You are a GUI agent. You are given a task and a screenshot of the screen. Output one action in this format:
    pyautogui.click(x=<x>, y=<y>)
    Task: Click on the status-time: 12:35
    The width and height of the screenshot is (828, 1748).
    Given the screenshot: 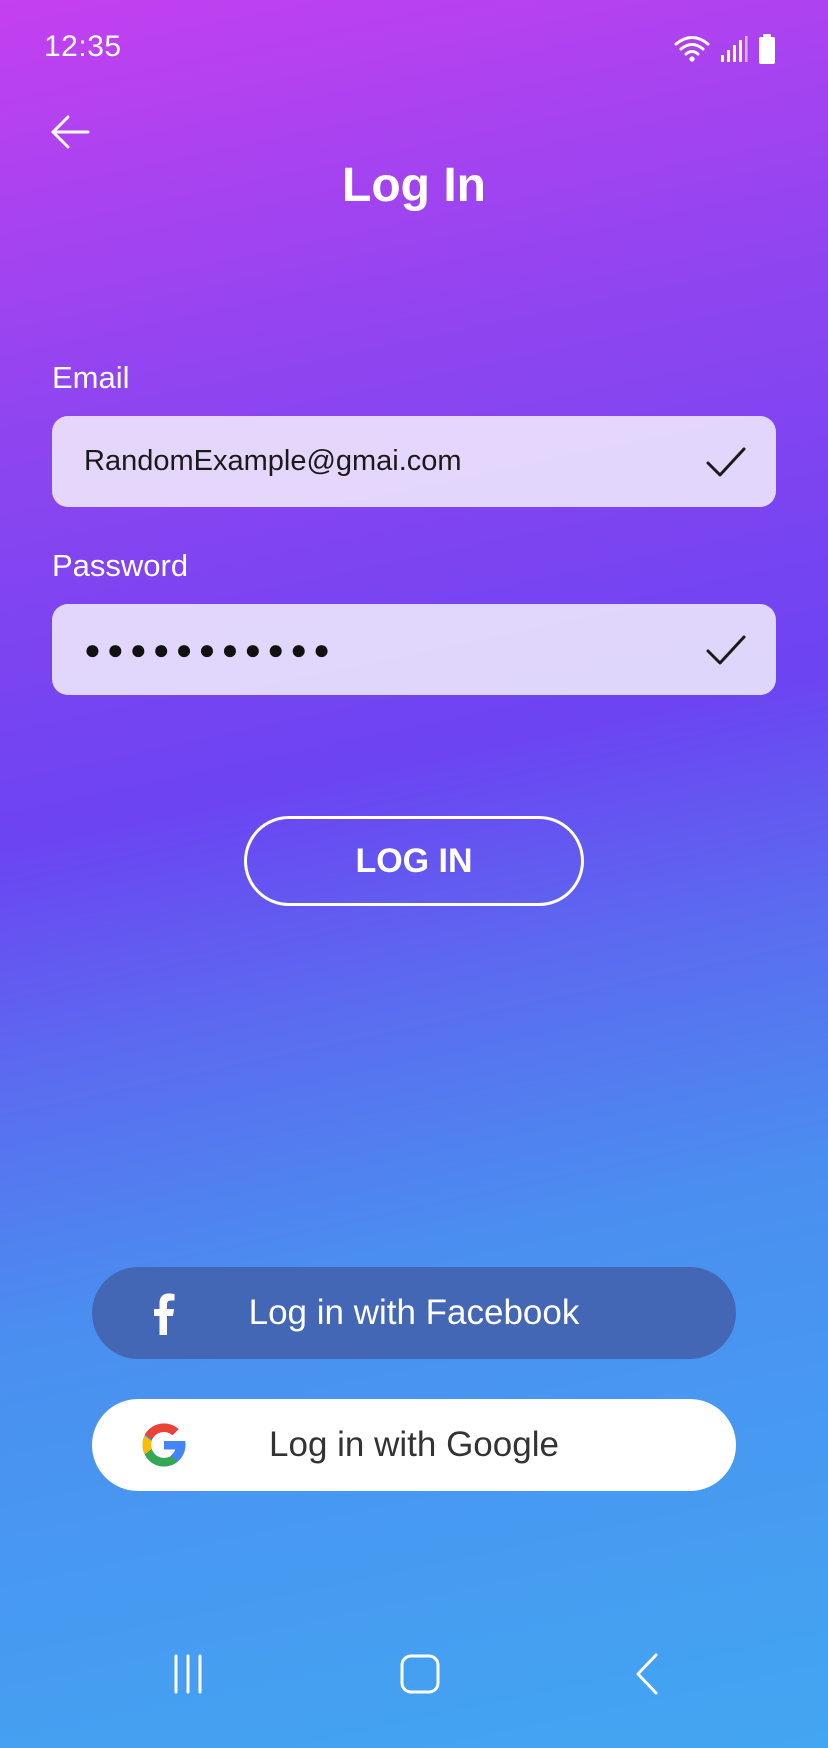 What is the action you would take?
    pyautogui.click(x=83, y=46)
    